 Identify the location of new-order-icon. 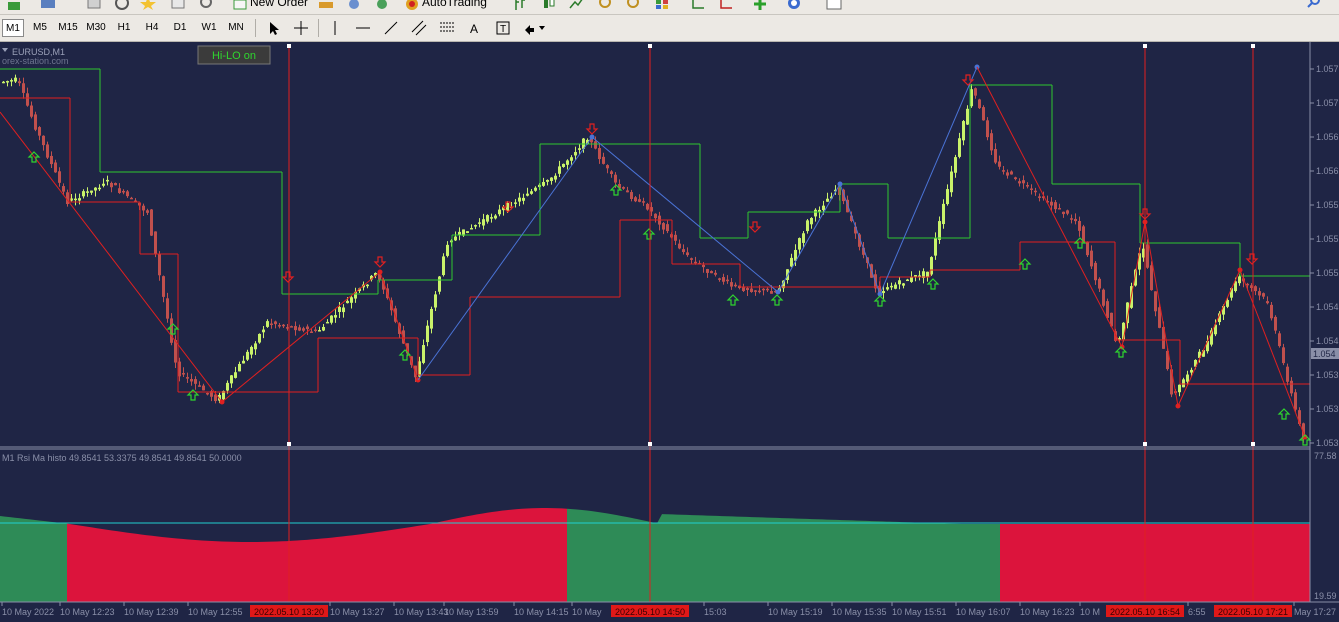
(240, 5).